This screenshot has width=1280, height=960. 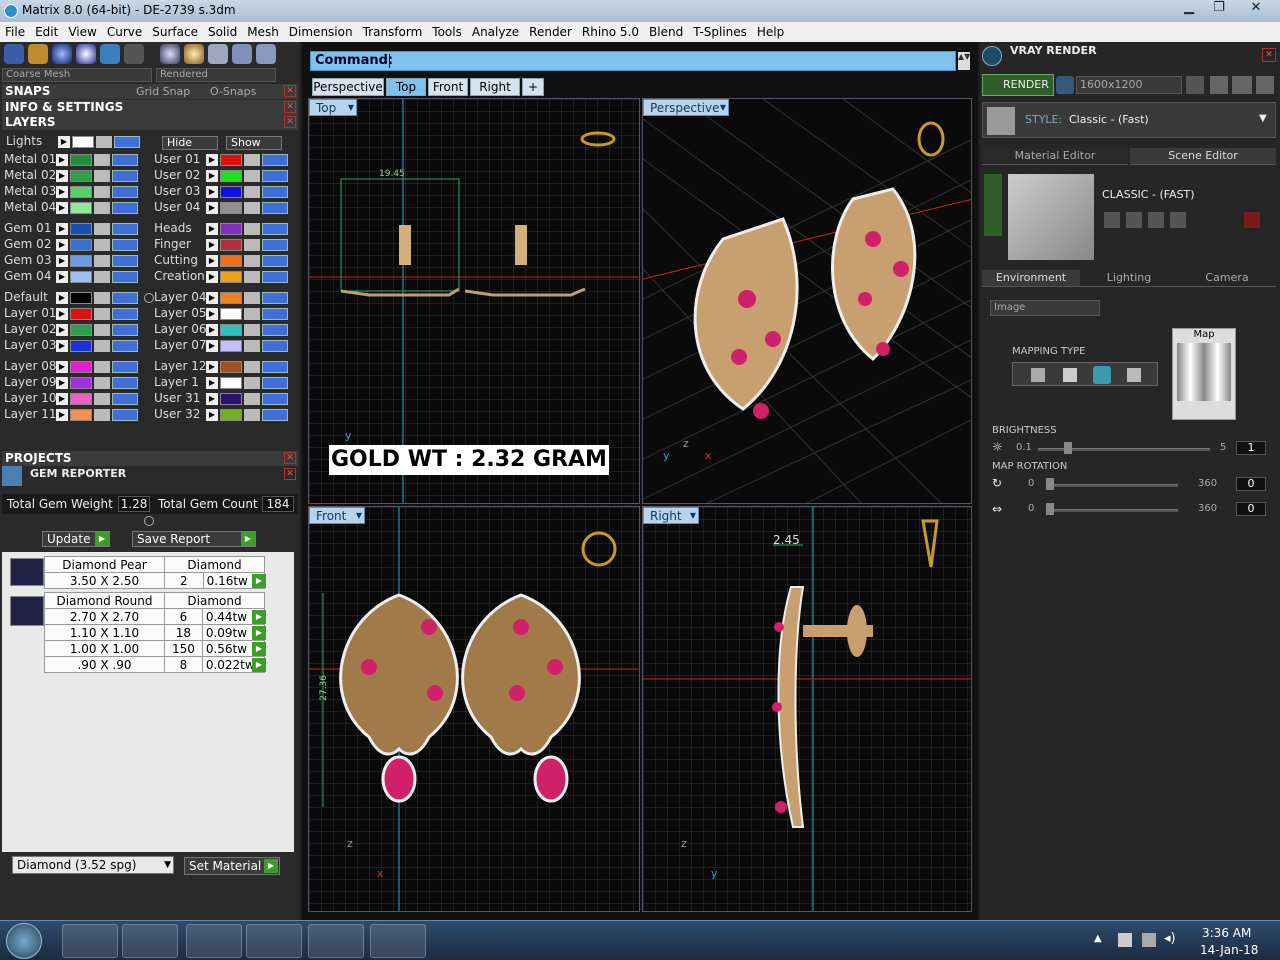 I want to click on render-combo: Rendered, so click(x=216, y=75).